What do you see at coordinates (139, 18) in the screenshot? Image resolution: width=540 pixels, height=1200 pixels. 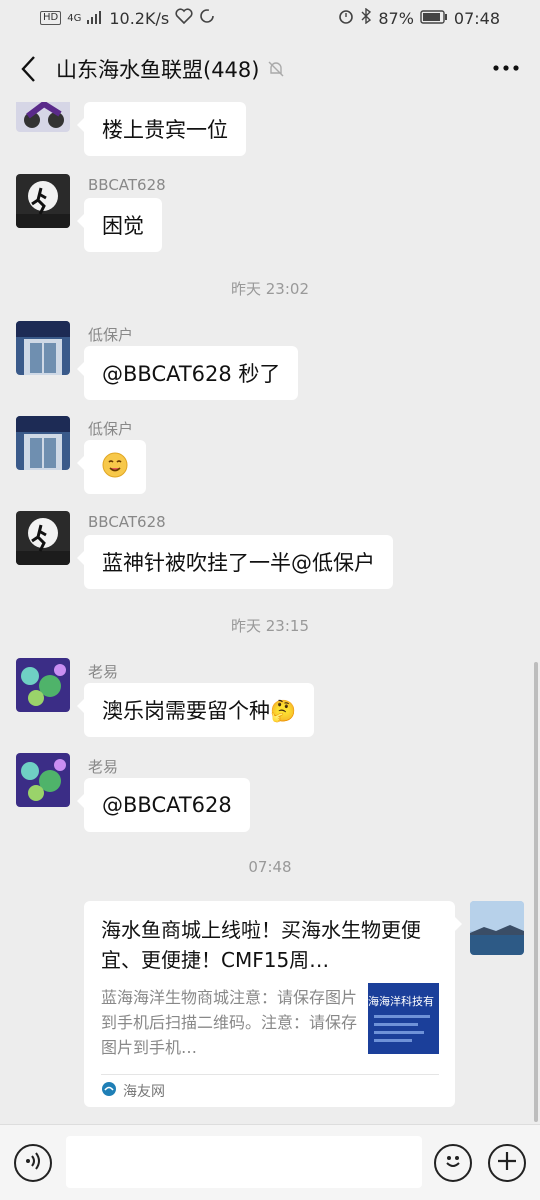 I see `network-speed: 10.2K/s` at bounding box center [139, 18].